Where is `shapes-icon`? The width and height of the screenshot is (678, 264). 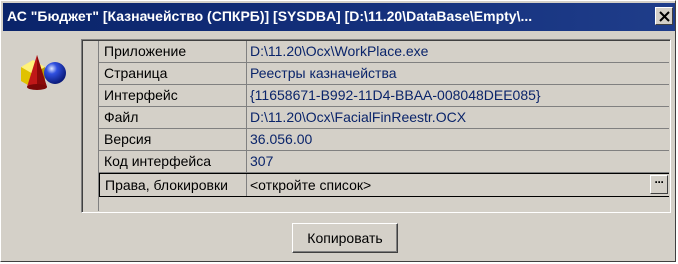 shapes-icon is located at coordinates (45, 75).